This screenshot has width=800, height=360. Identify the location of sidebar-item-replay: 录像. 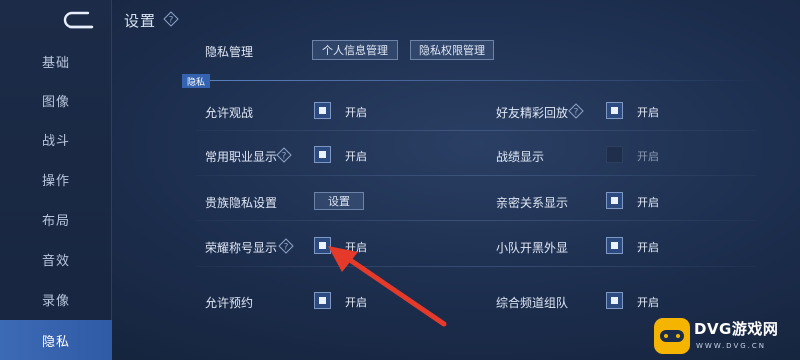
(56, 299).